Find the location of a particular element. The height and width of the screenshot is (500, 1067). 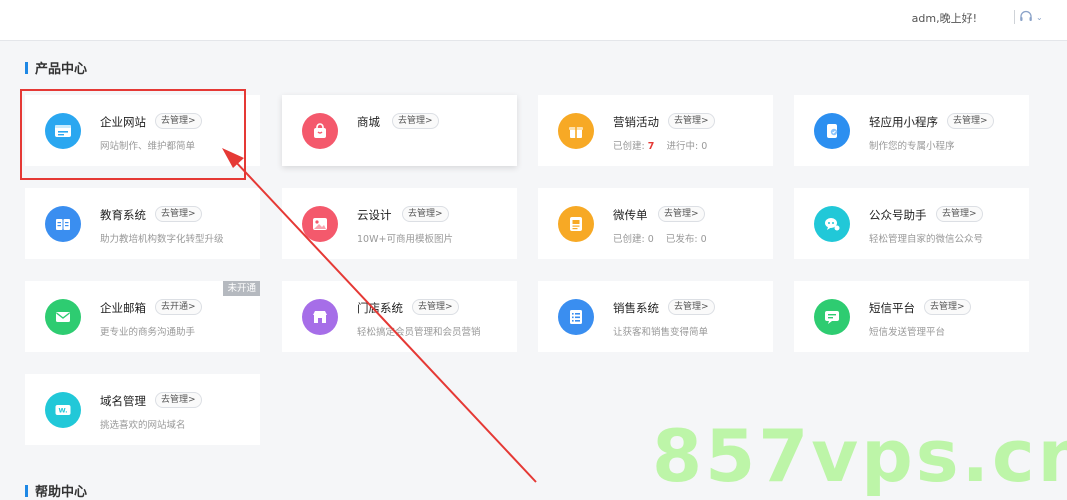

card-description: 短信发送管理平台 is located at coordinates (907, 332).